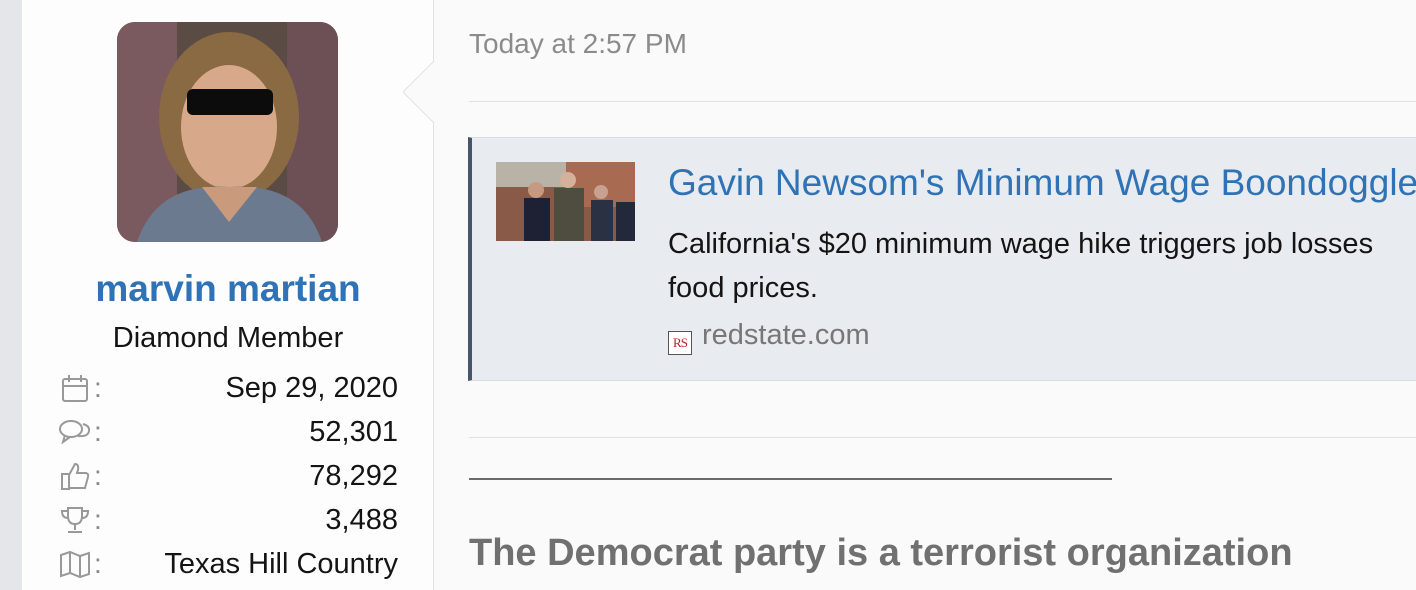  What do you see at coordinates (228, 338) in the screenshot?
I see `user-title: Diamond Member` at bounding box center [228, 338].